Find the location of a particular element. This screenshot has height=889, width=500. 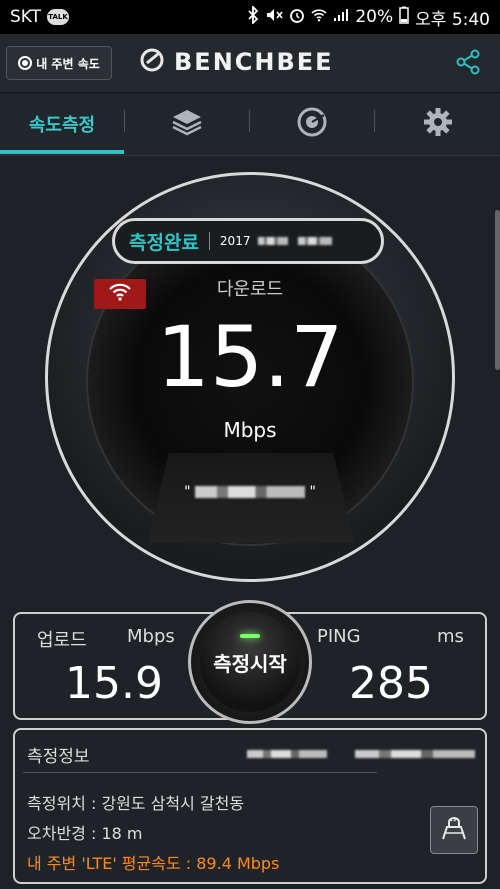

nearby-speed-label: 내 주변 속도 is located at coordinates (68, 63).